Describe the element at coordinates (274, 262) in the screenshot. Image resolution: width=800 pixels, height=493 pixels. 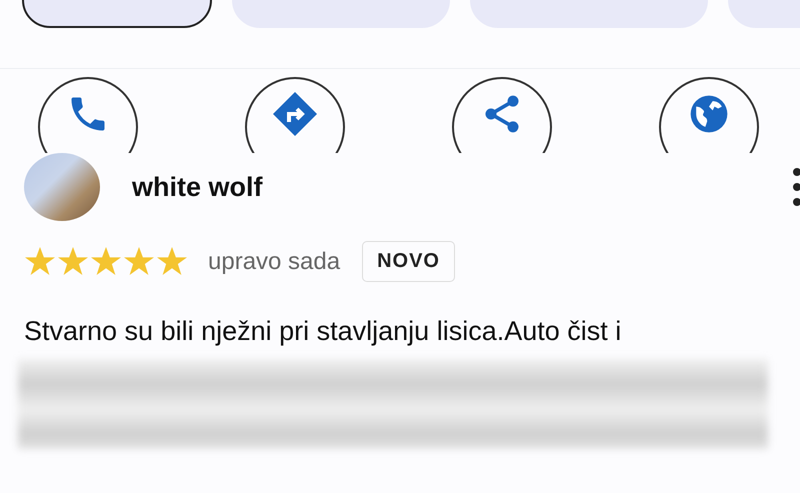
I see `review-time: upravo sada` at that location.